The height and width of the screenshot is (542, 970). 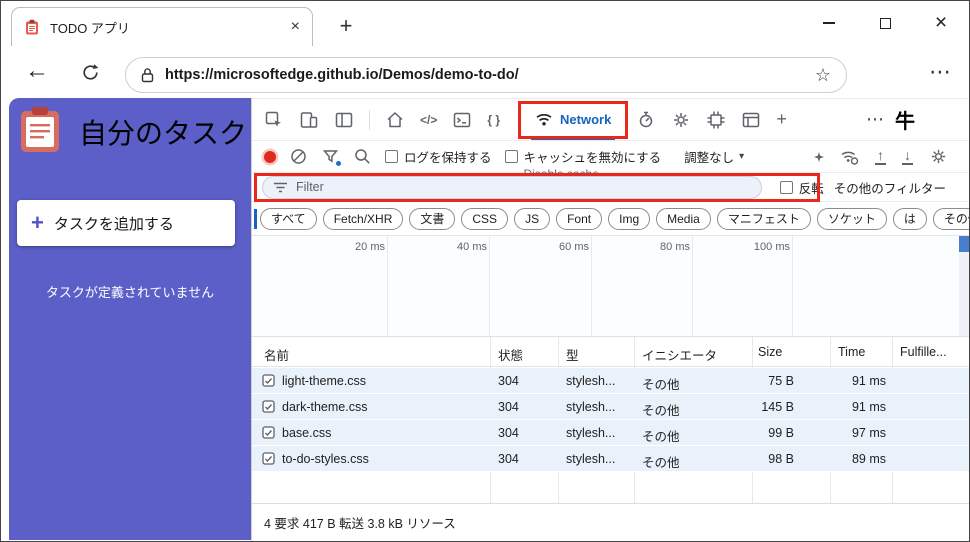 I want to click on clear-icon, so click(x=298, y=156).